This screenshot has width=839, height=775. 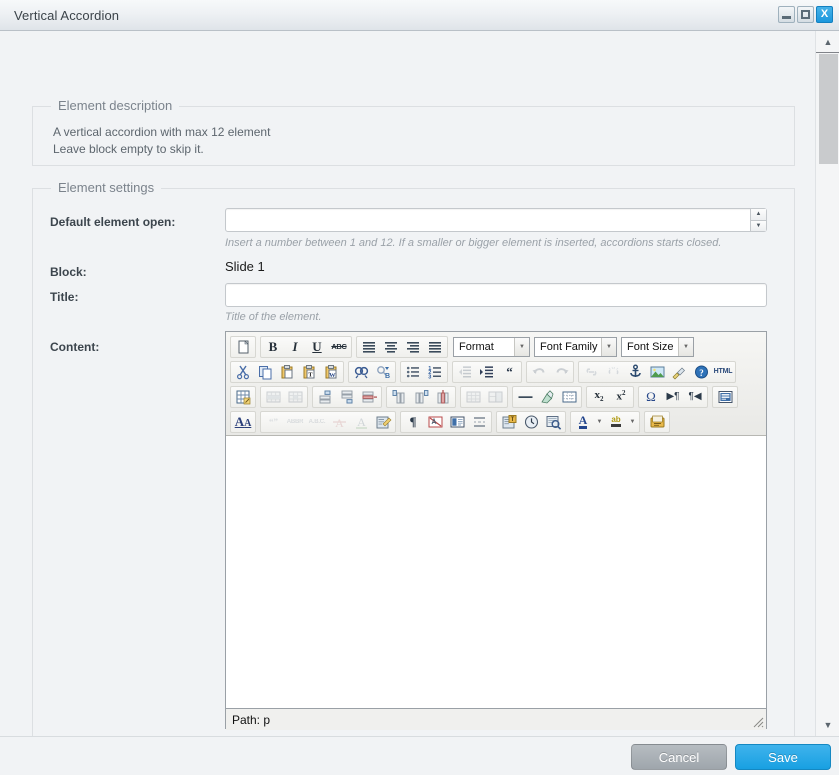 What do you see at coordinates (616, 422) in the screenshot?
I see `background-color-icon: ab` at bounding box center [616, 422].